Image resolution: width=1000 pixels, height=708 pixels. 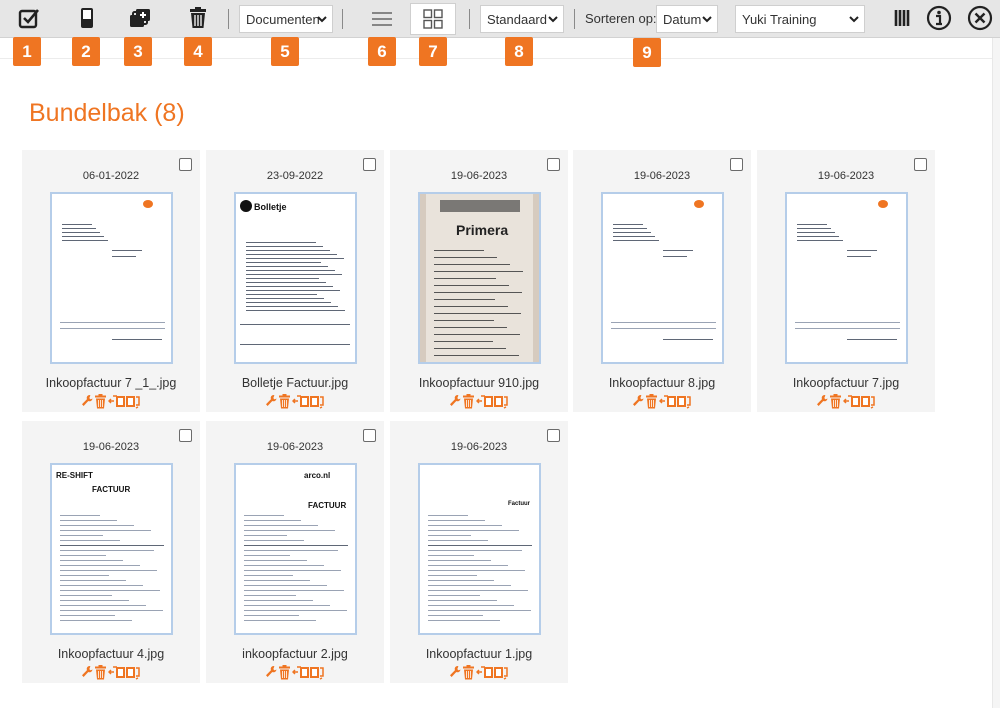 What do you see at coordinates (111, 549) in the screenshot?
I see `document-thumbnail: RE-SHIFT FACTUUR` at bounding box center [111, 549].